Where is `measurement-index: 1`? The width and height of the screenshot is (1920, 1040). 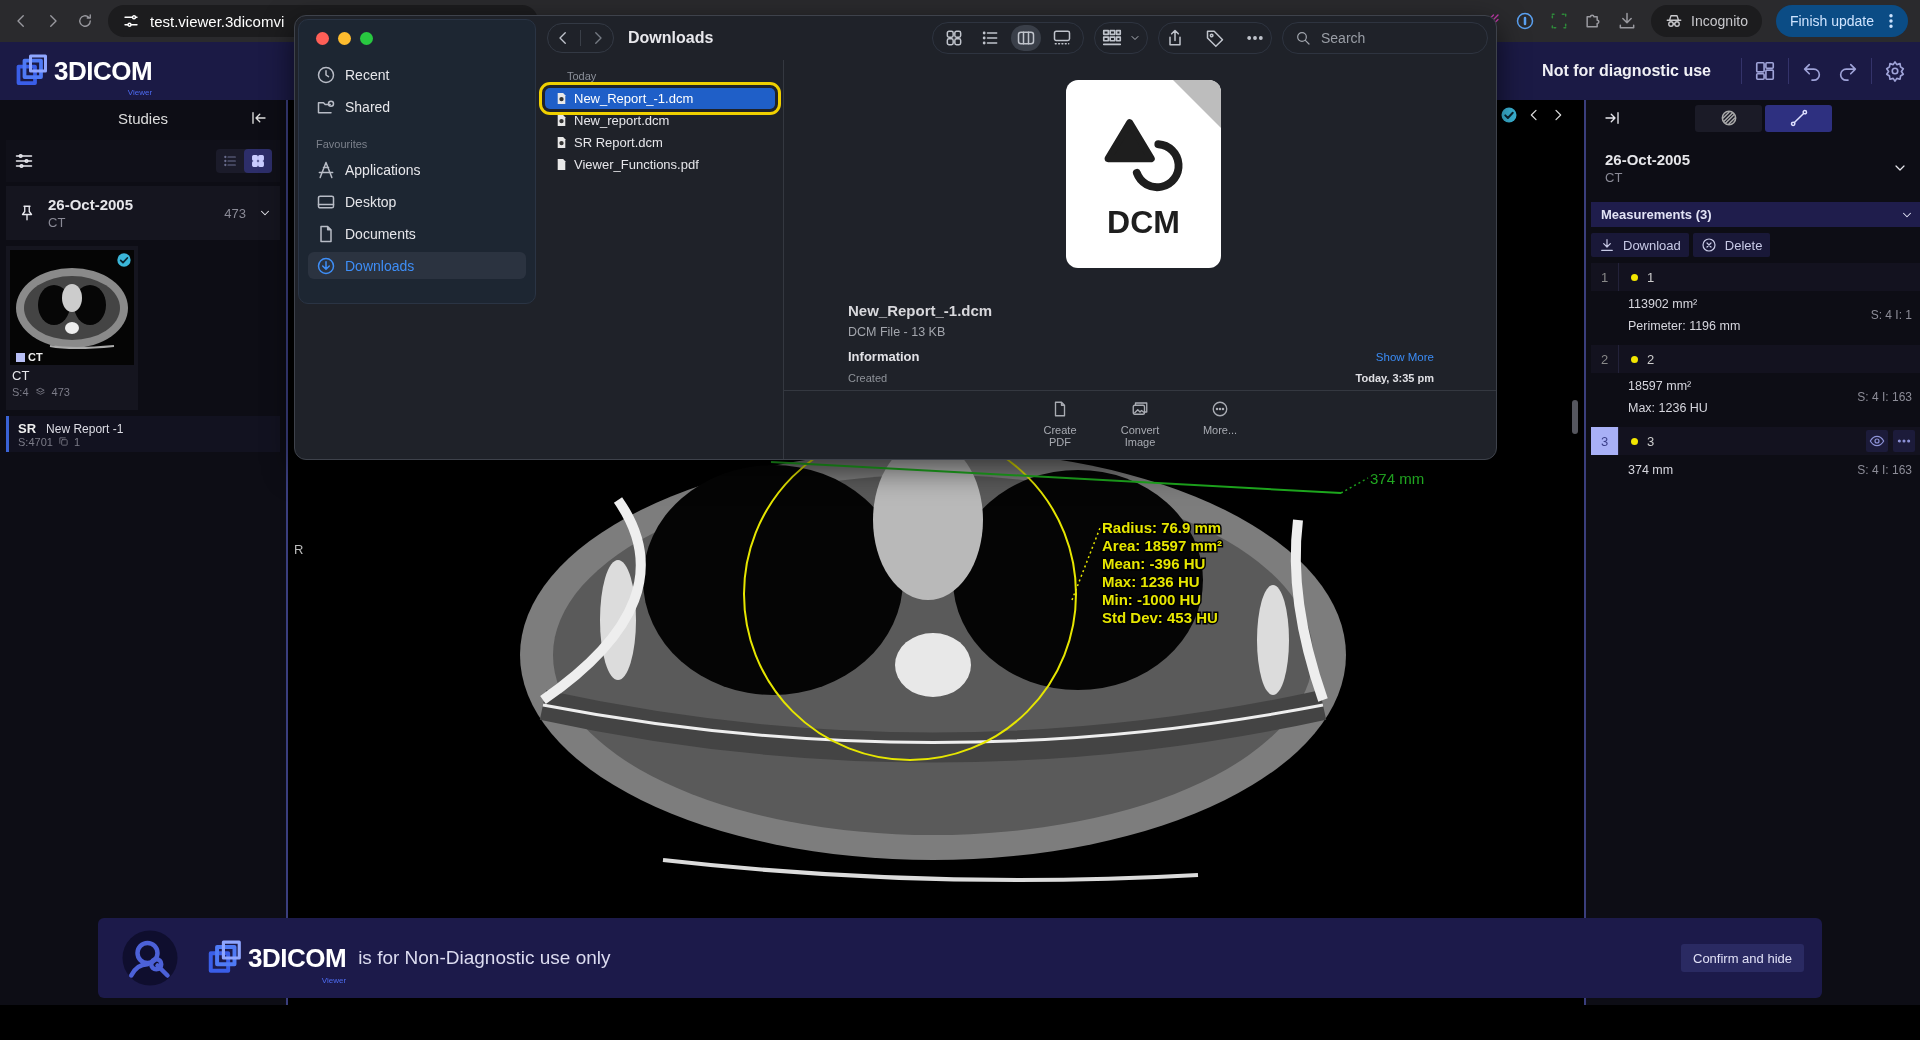
measurement-index: 1 is located at coordinates (1605, 277).